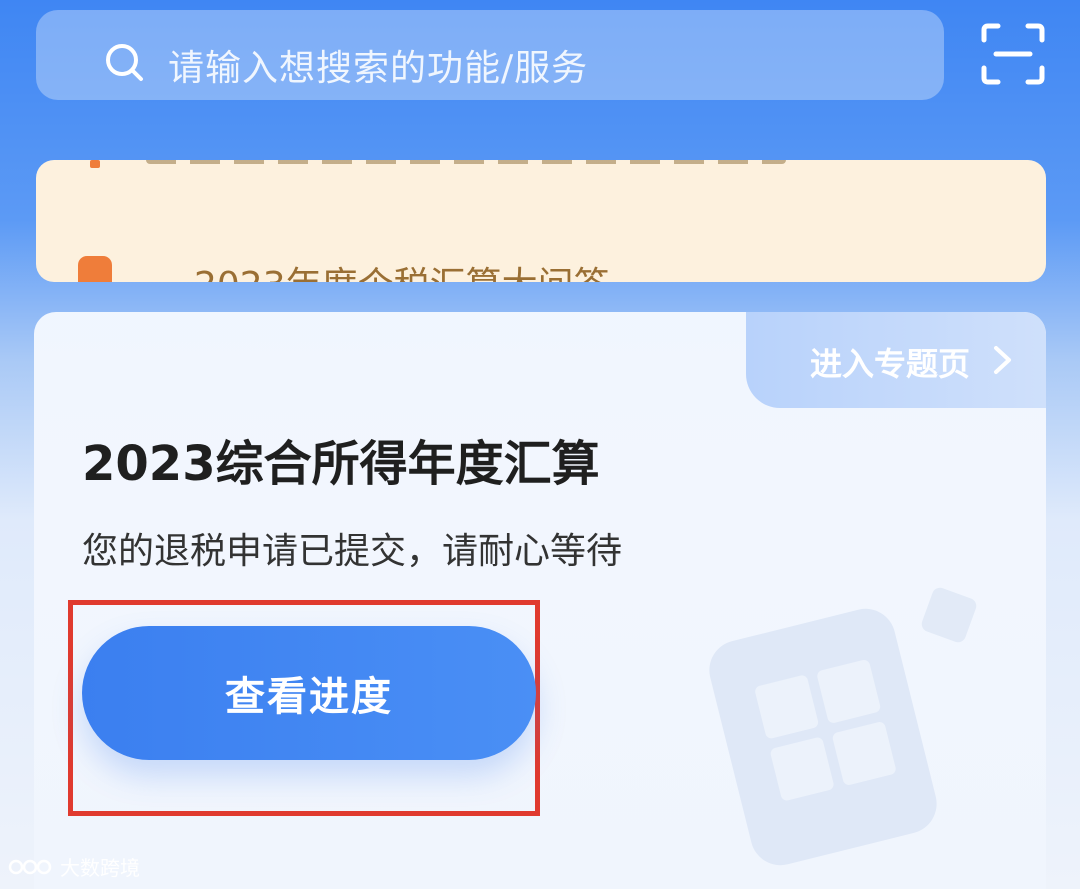 This screenshot has width=1080, height=889. Describe the element at coordinates (466, 162) in the screenshot. I see `notice-previous-item` at that location.